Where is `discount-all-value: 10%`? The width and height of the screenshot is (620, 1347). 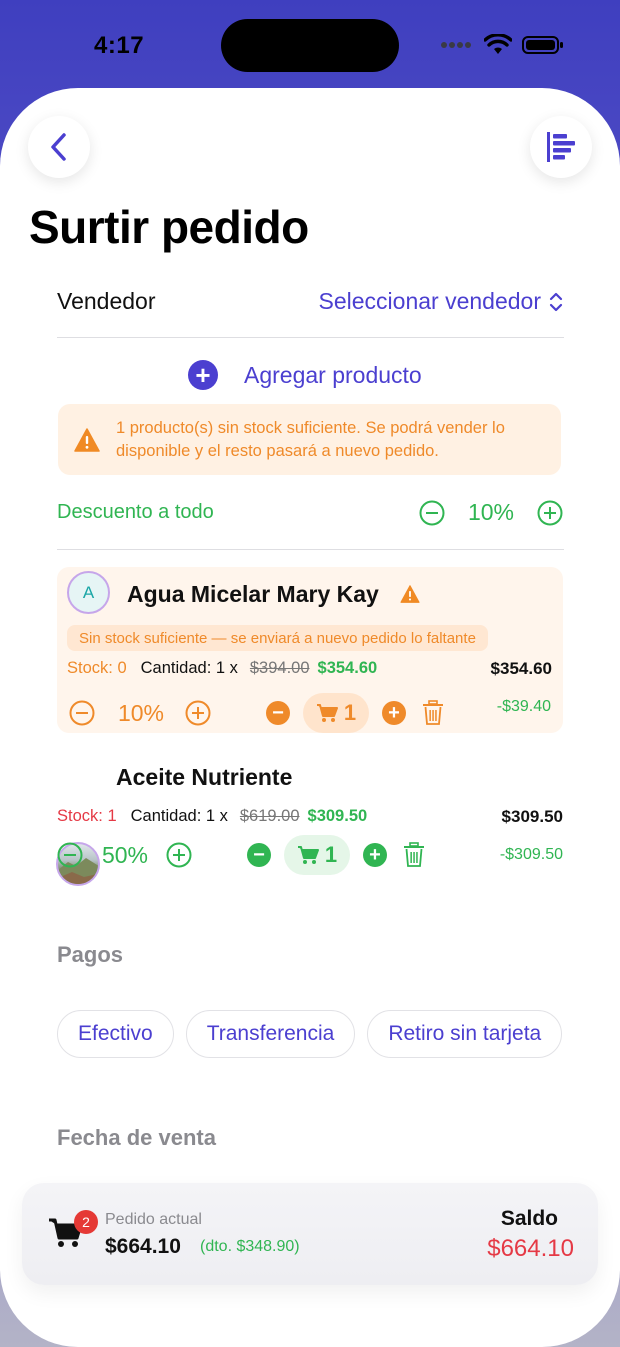 discount-all-value: 10% is located at coordinates (491, 512).